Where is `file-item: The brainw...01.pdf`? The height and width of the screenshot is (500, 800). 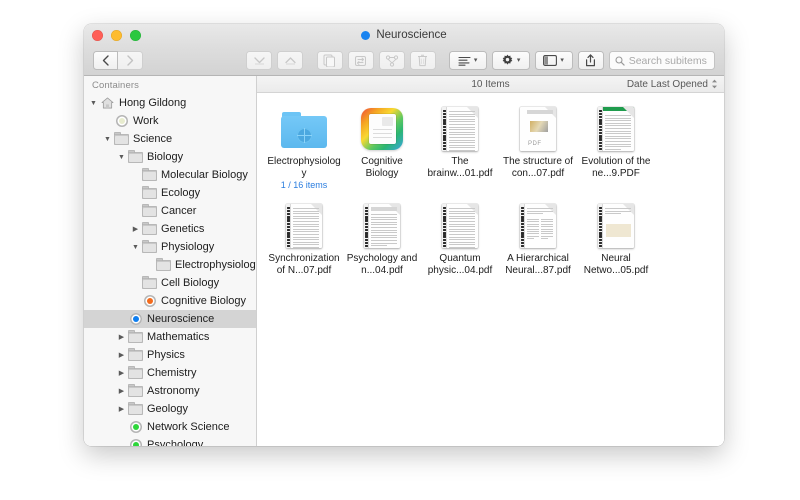
file-item: The brainw...01.pdf is located at coordinates (460, 147).